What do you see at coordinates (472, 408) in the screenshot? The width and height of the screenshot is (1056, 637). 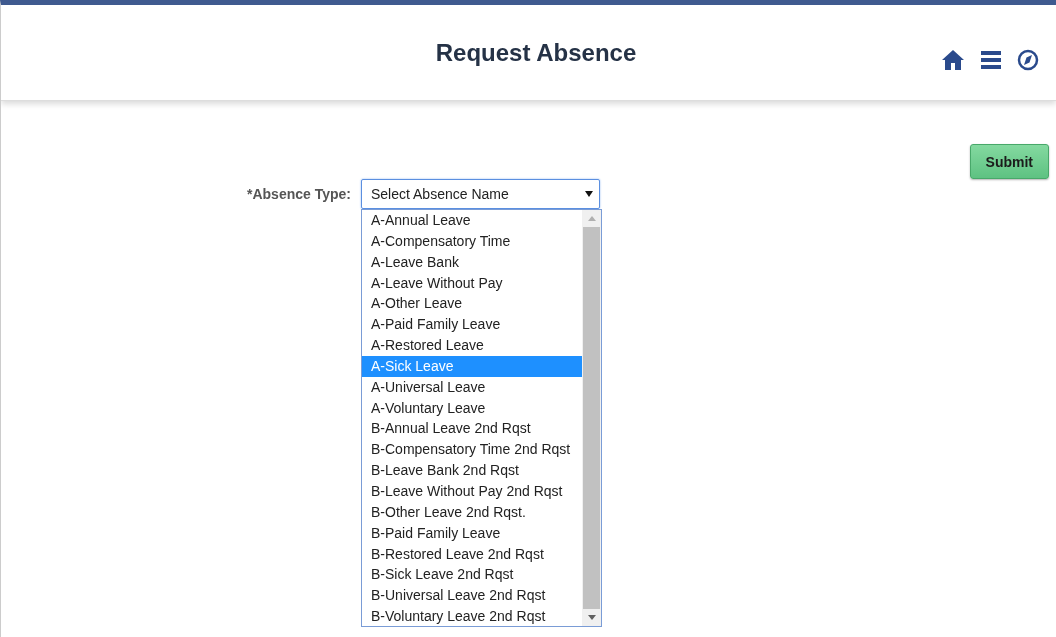 I see `dropdown-option: A-Voluntary Leave` at bounding box center [472, 408].